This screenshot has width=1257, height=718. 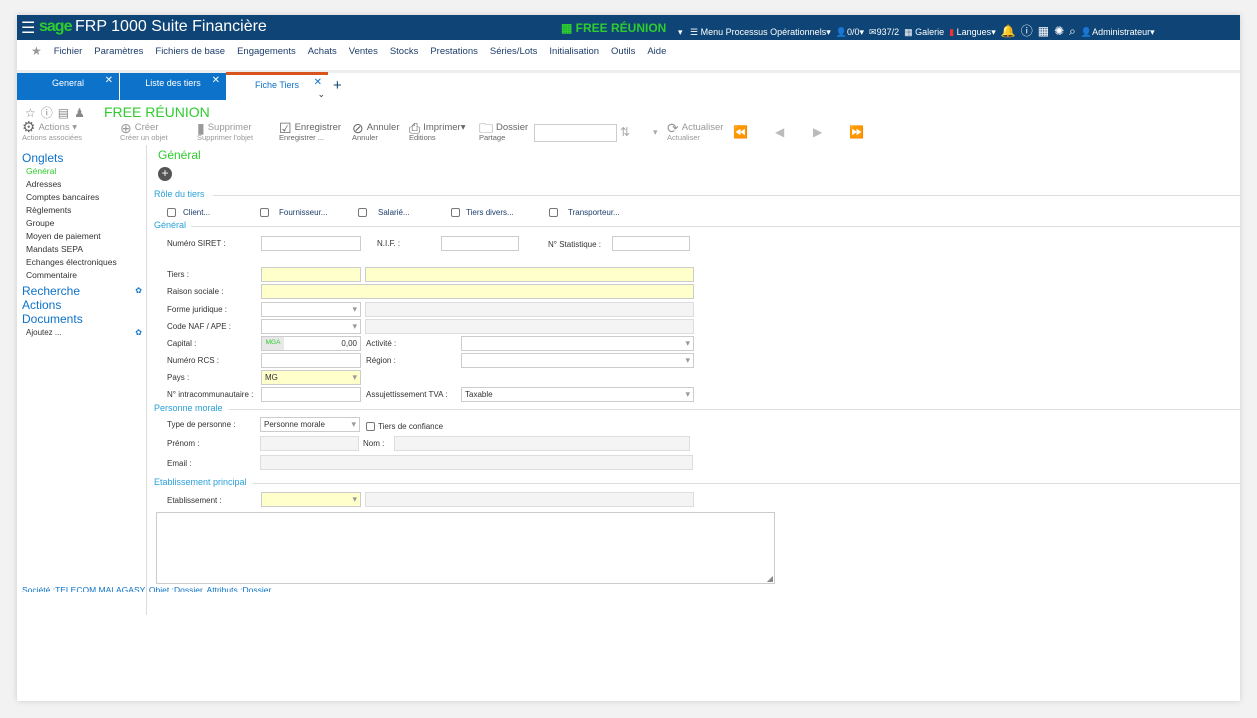 I want to click on tab-fiche-tiers: Fiche Tiers ✕ ⌄, so click(x=277, y=85).